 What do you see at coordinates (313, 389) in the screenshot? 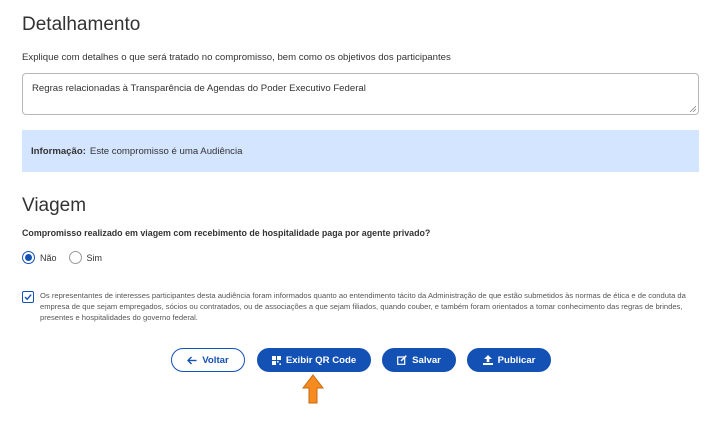
I see `orange-arrow-up-icon` at bounding box center [313, 389].